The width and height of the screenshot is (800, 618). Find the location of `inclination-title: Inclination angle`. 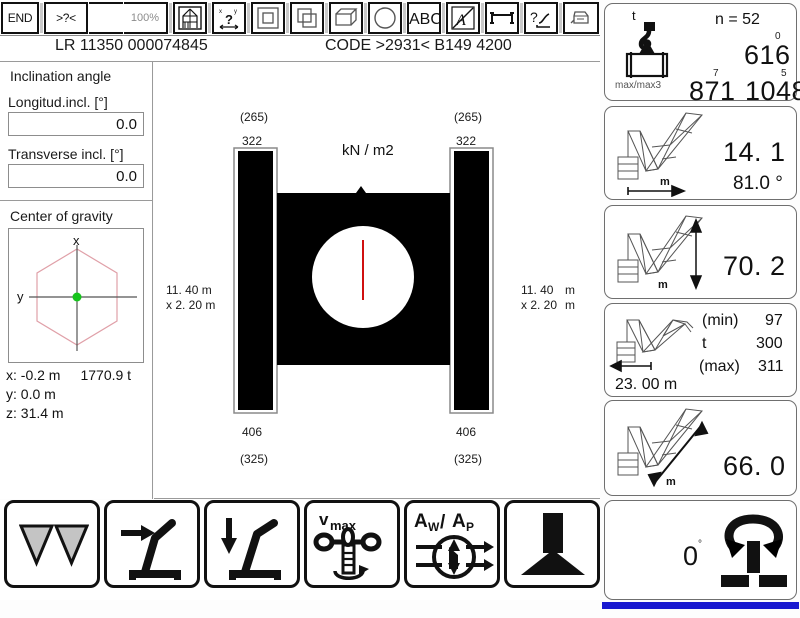

inclination-title: Inclination angle is located at coordinates (61, 76).